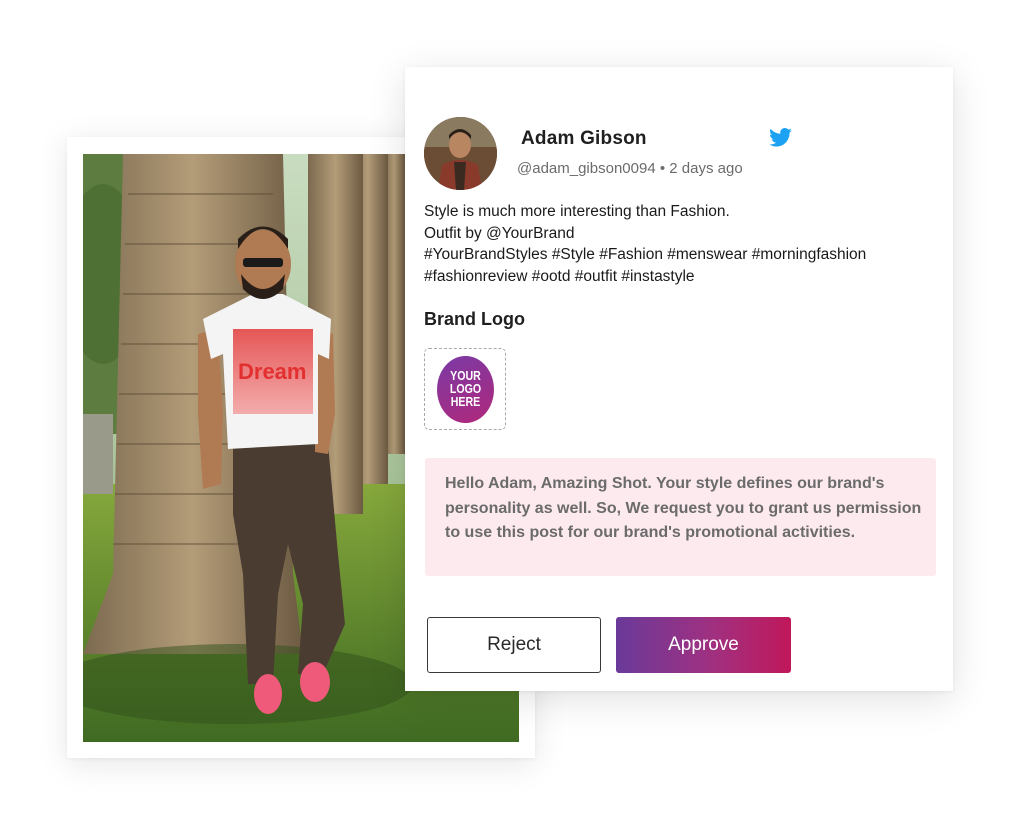 Image resolution: width=1024 pixels, height=830 pixels. Describe the element at coordinates (586, 168) in the screenshot. I see `user-handle: @adam_gibson0094` at that location.